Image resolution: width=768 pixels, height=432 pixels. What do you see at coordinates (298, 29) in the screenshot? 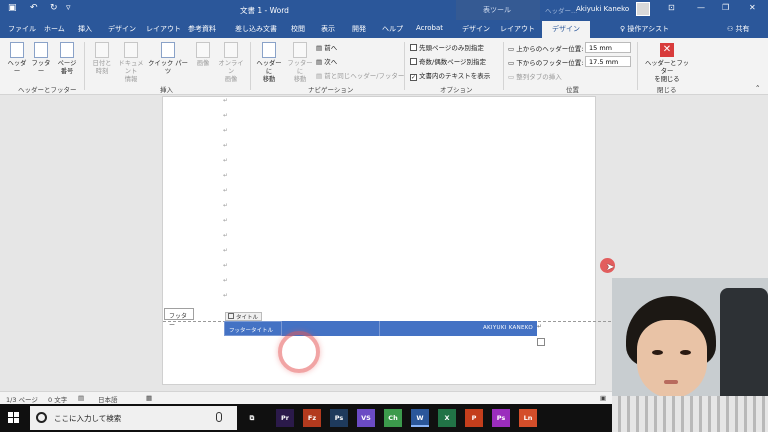
I see `tab-review: 校閲` at bounding box center [298, 29].